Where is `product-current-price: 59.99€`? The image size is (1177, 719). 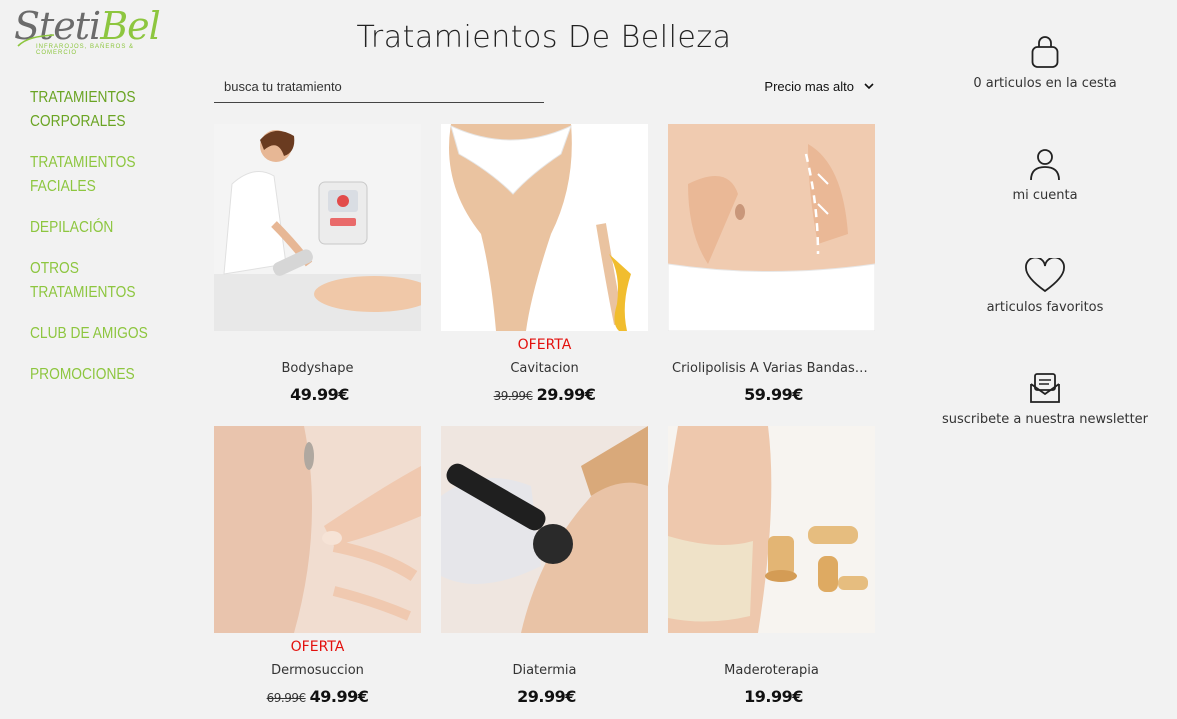
product-current-price: 59.99€ is located at coordinates (773, 394).